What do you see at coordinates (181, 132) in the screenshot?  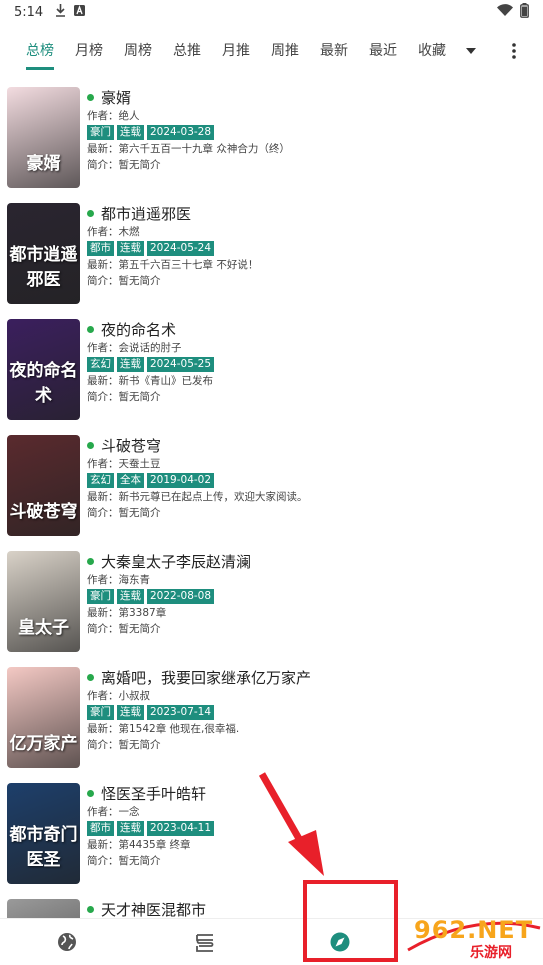 I see `book-tag: 2024-03-28` at bounding box center [181, 132].